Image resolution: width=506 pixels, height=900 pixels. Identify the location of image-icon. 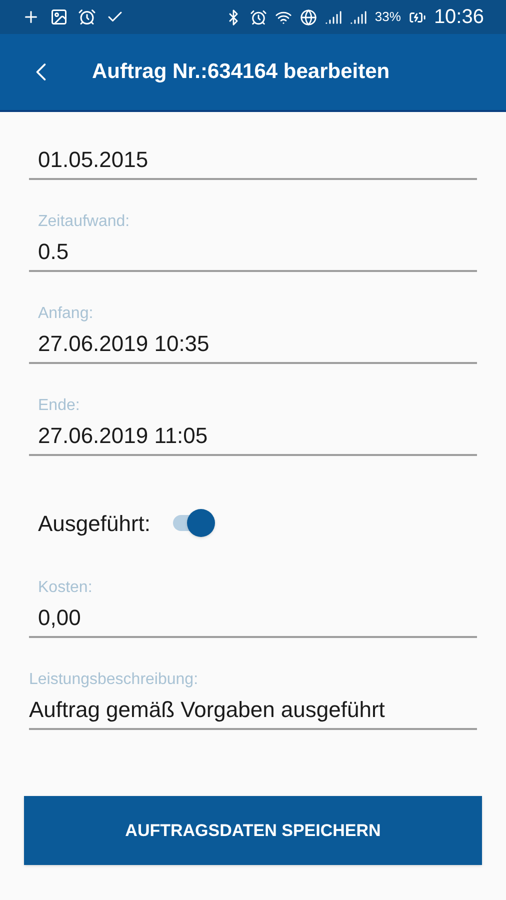
(59, 17).